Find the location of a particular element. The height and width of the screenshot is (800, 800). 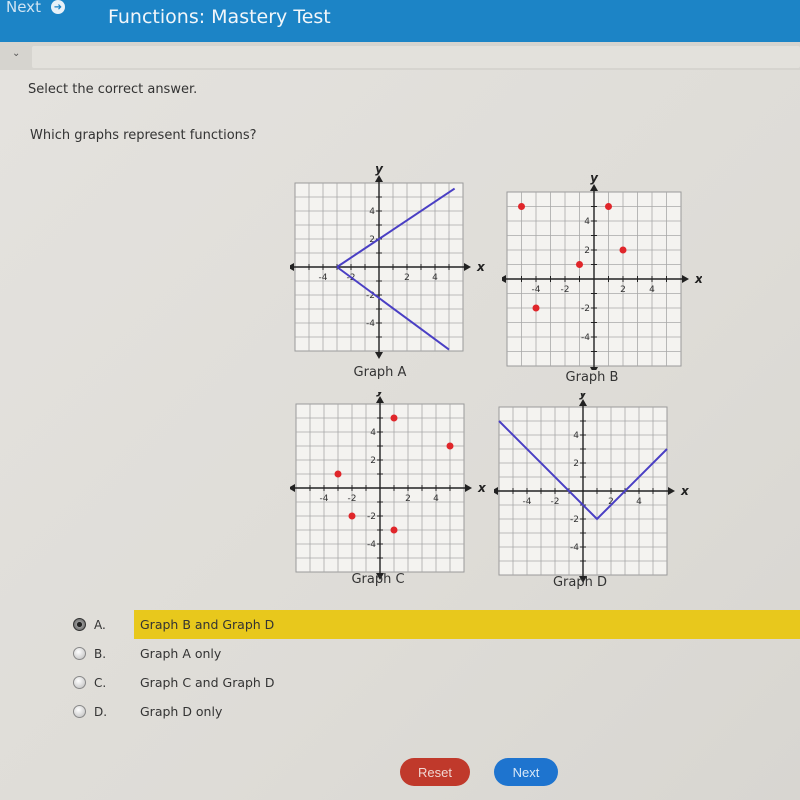

header-next-button: Next ➜ is located at coordinates (35, 8).